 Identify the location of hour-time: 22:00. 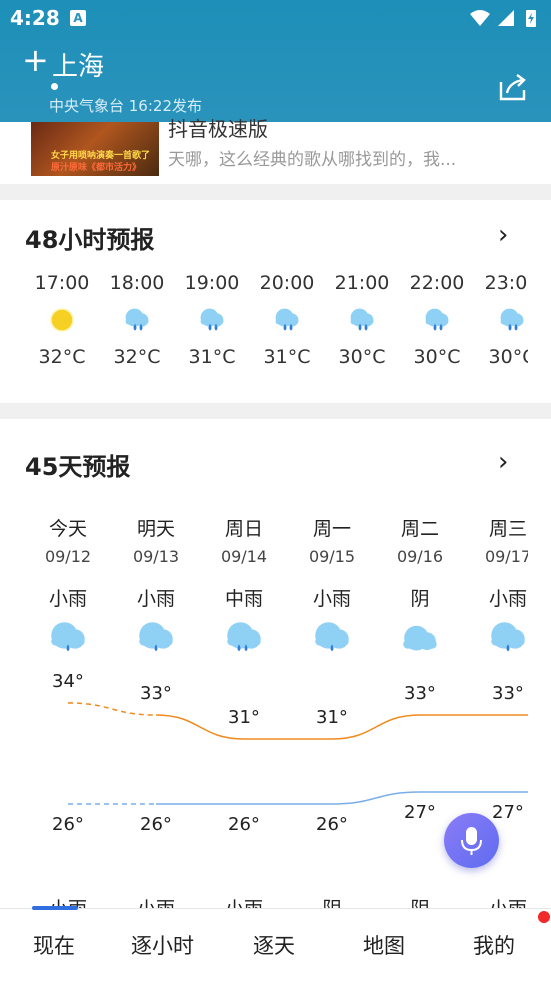
(437, 283).